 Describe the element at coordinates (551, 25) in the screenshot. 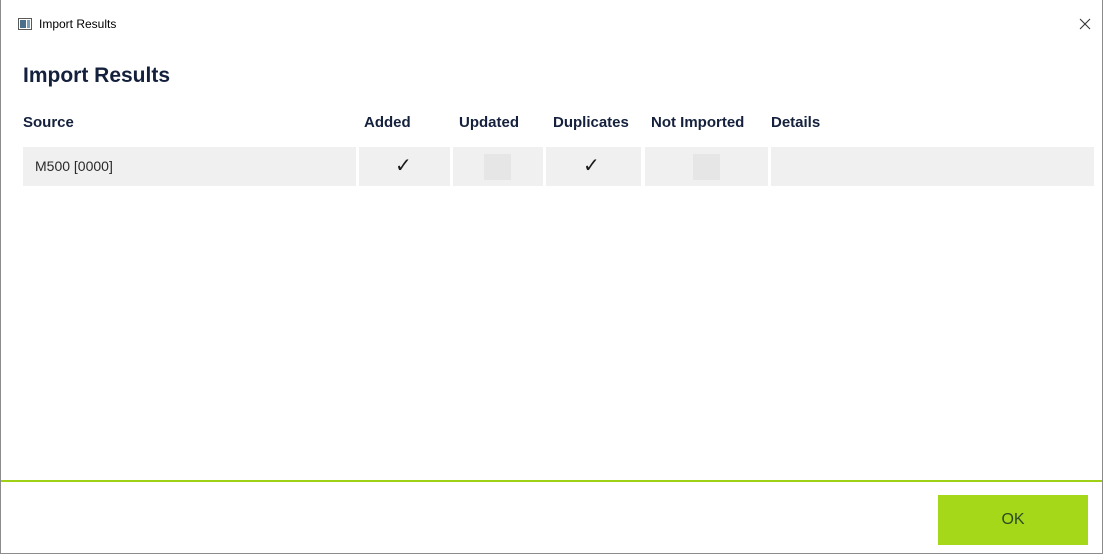

I see `title-bar: Import Results` at that location.